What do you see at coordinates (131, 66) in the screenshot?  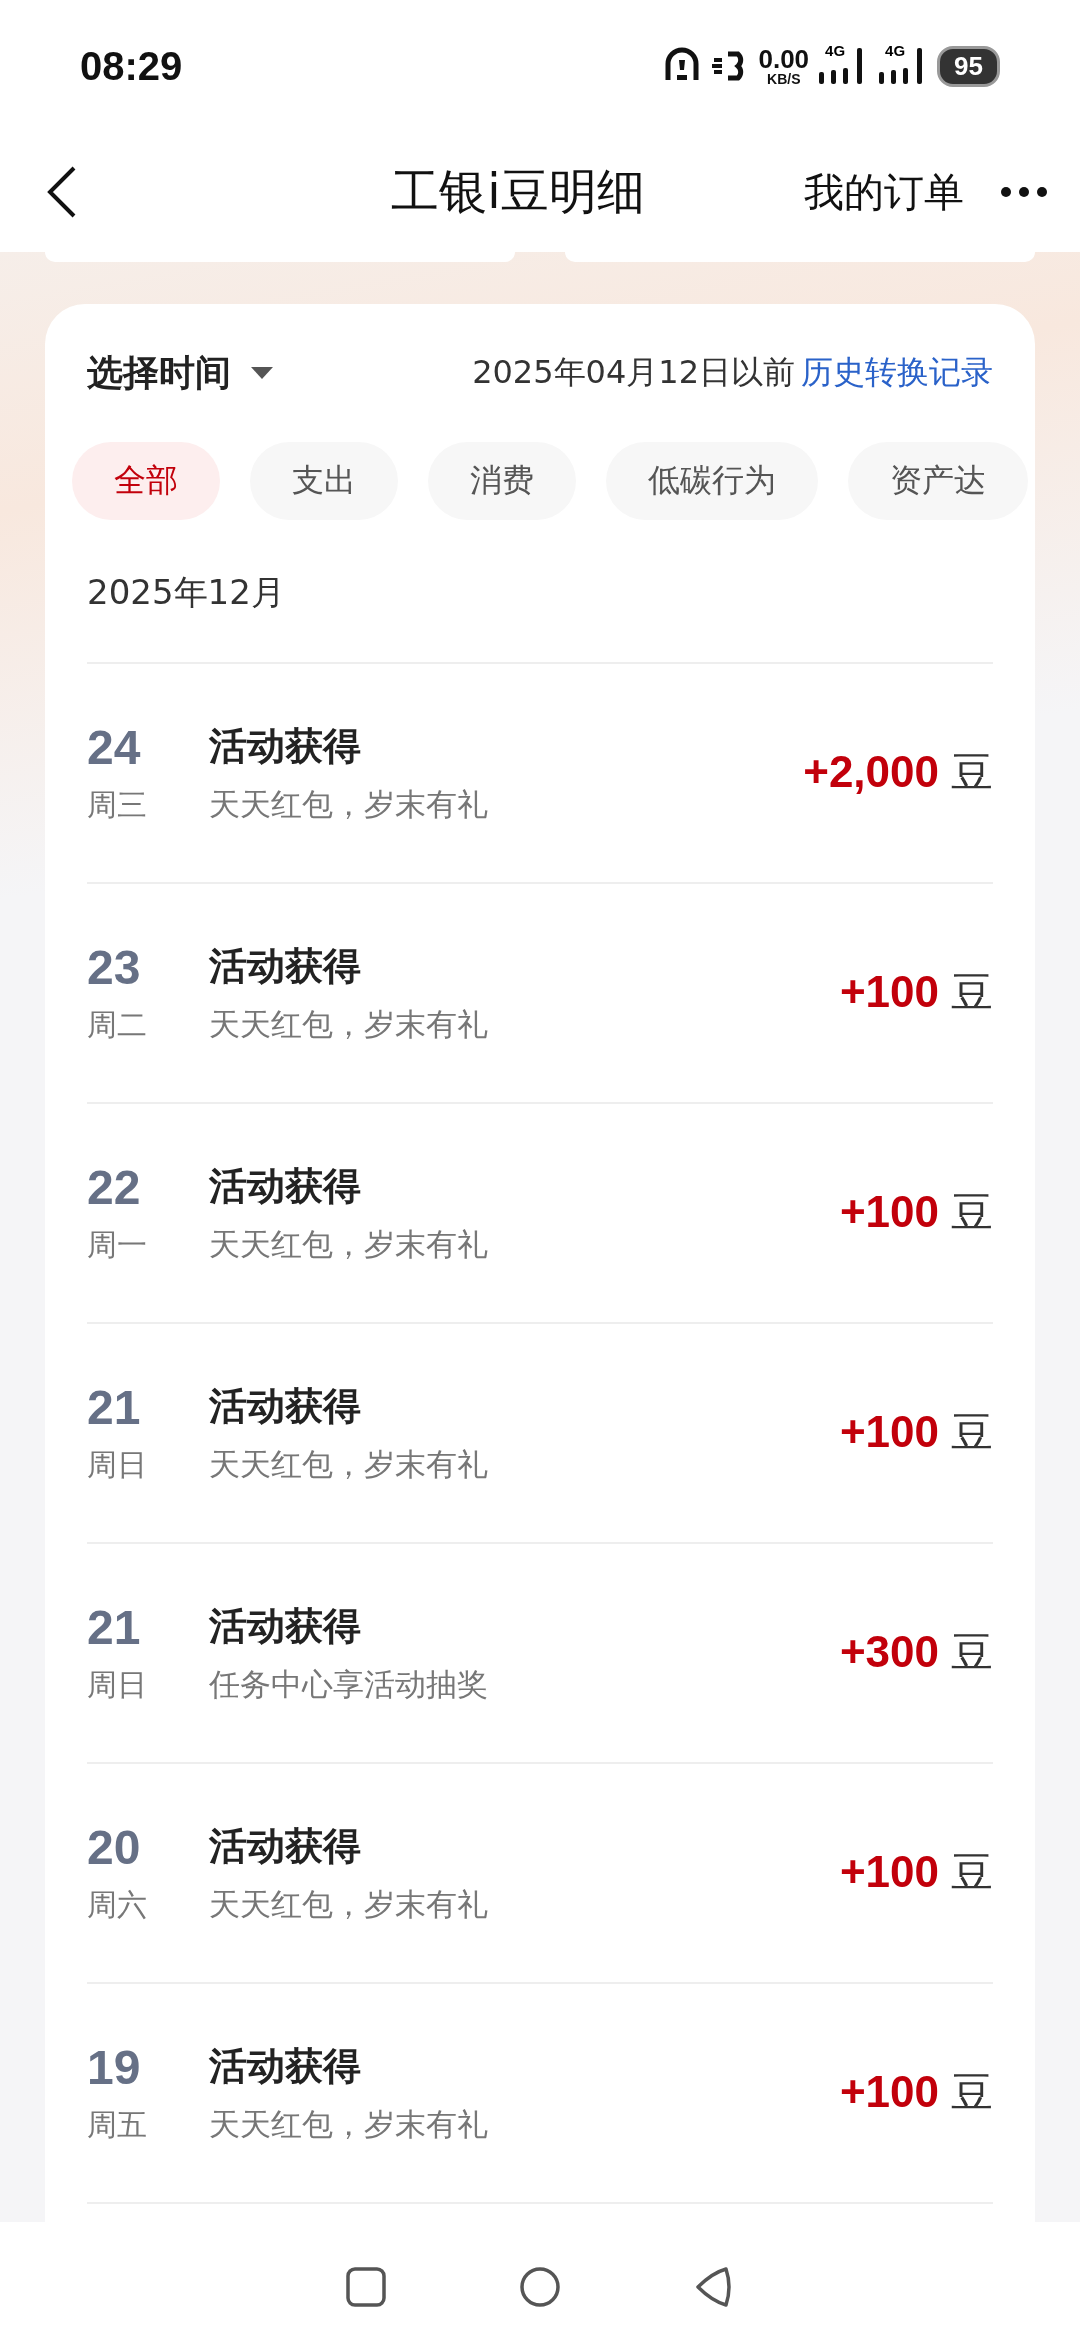 I see `status-time: 08:29` at bounding box center [131, 66].